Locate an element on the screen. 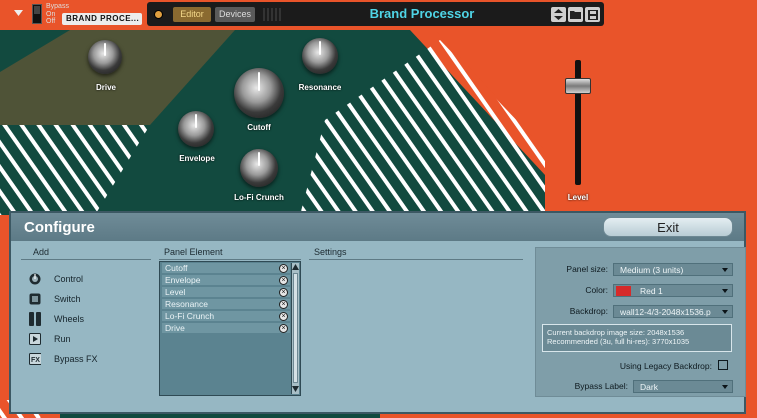  add-run-item: Run is located at coordinates (50, 339).